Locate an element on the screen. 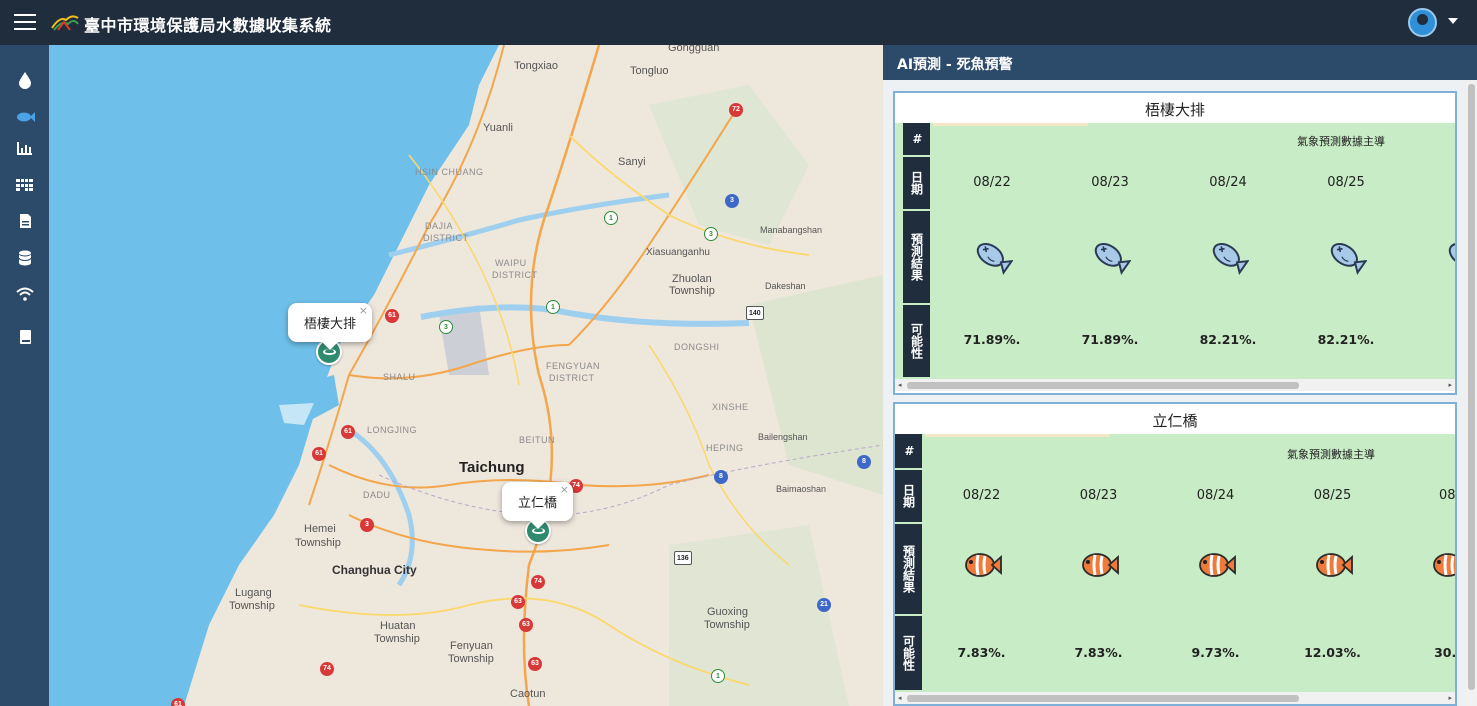 The image size is (1477, 706). date-cell: 0 is located at coordinates (1430, 182).